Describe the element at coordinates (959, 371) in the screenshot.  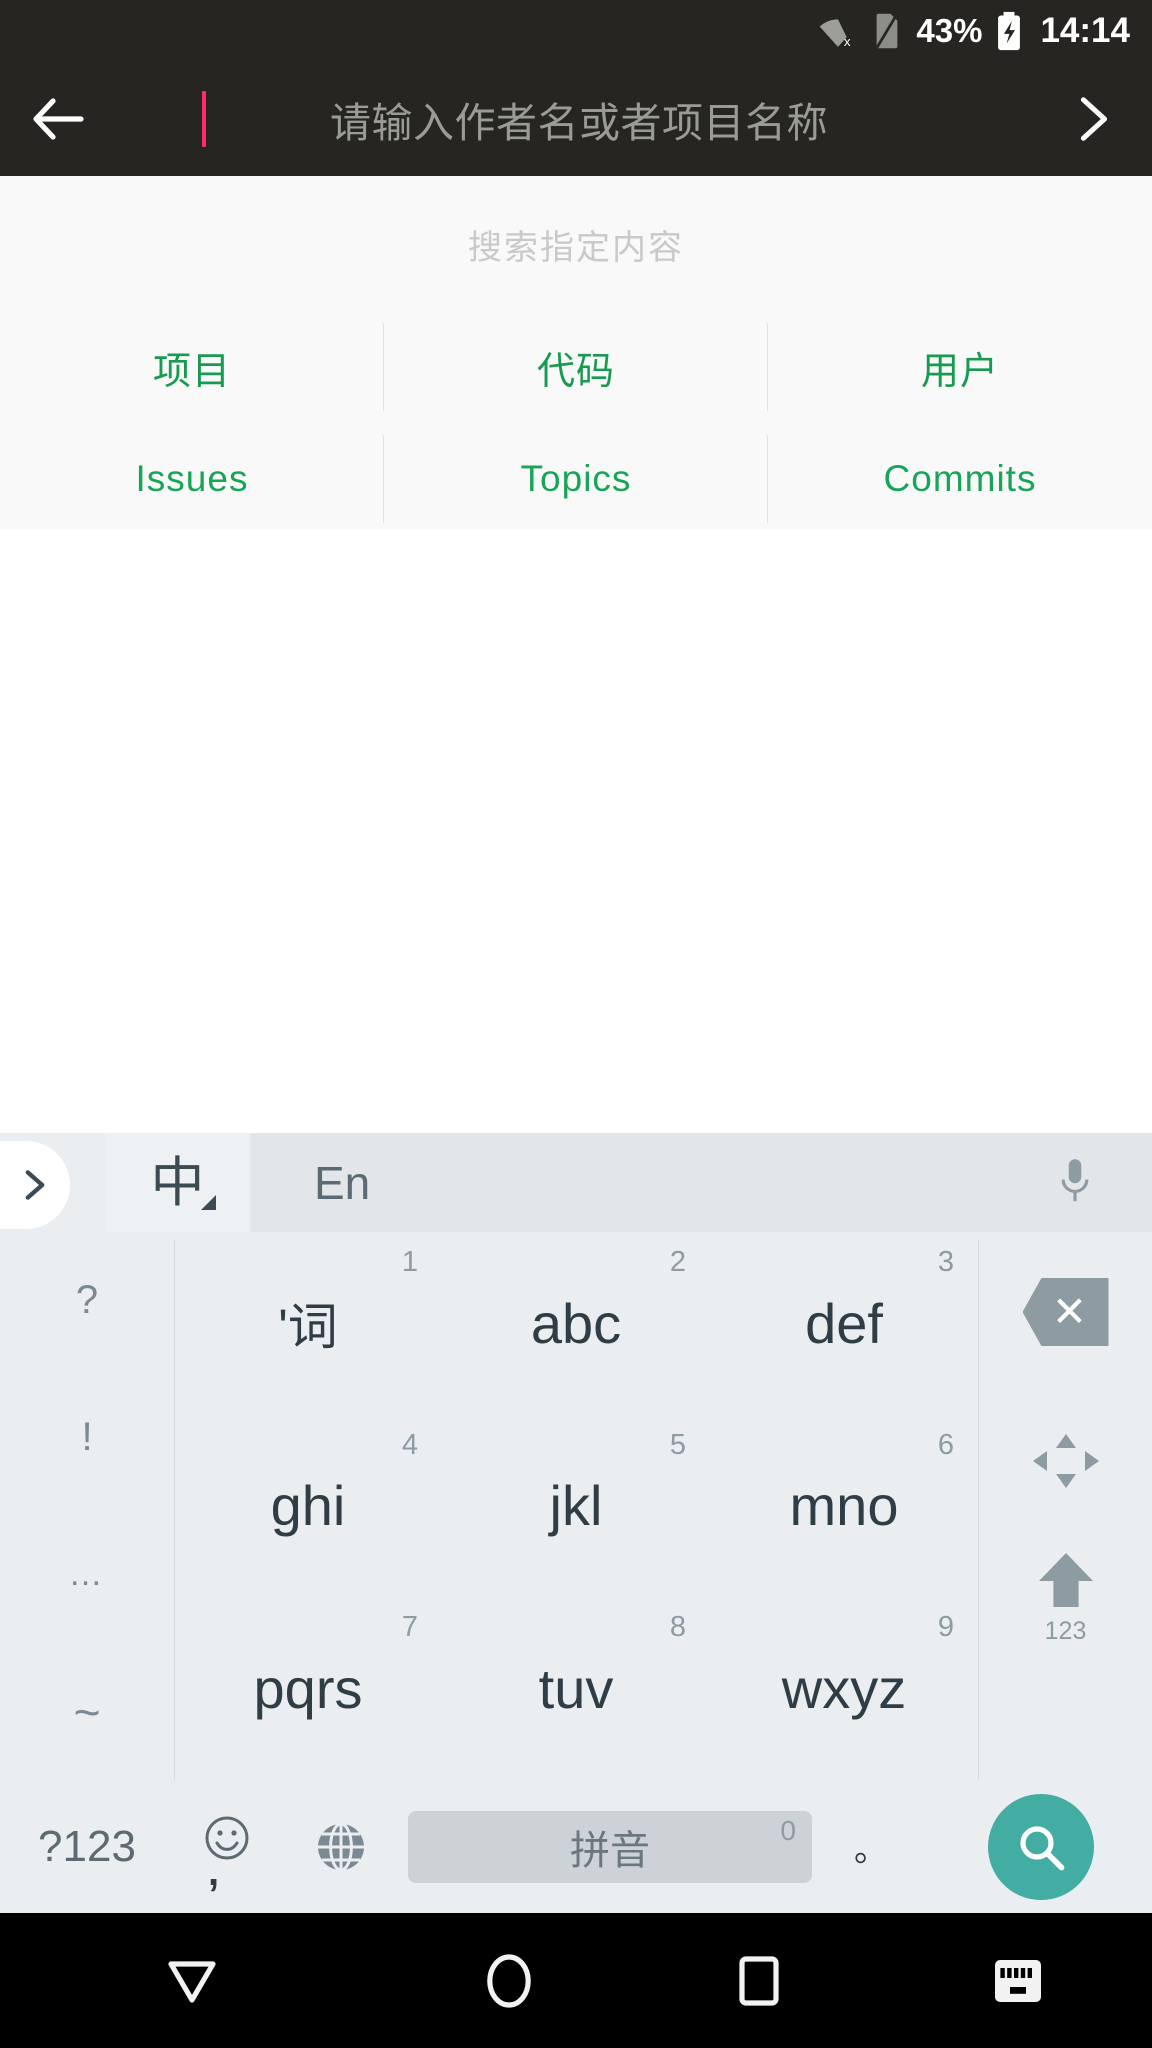
I see `link-users-label: 用户` at that location.